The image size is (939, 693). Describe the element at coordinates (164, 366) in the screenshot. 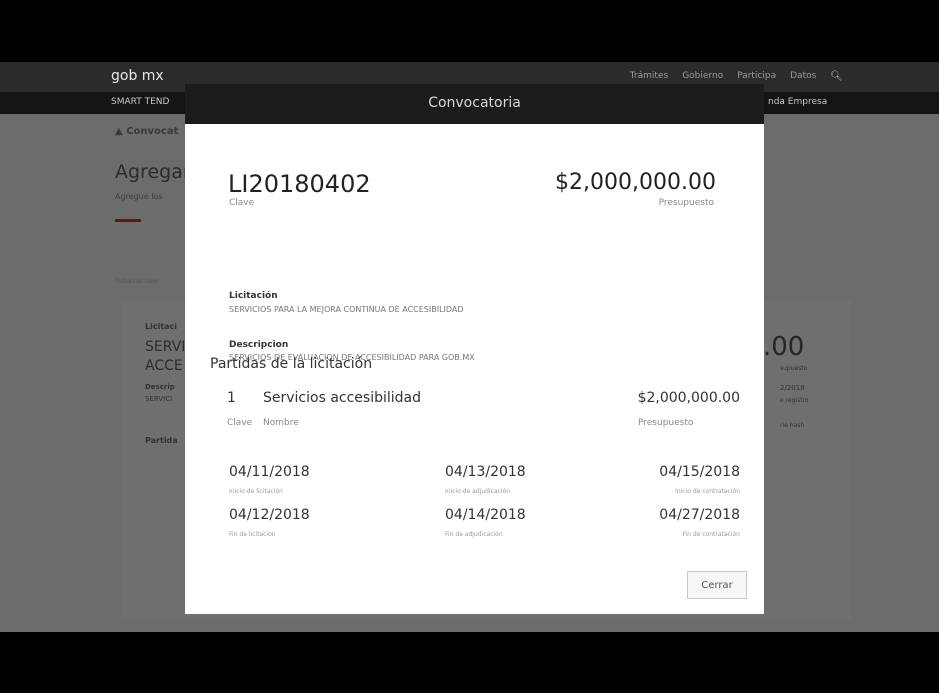

I see `card-title-line2: ACCE` at that location.